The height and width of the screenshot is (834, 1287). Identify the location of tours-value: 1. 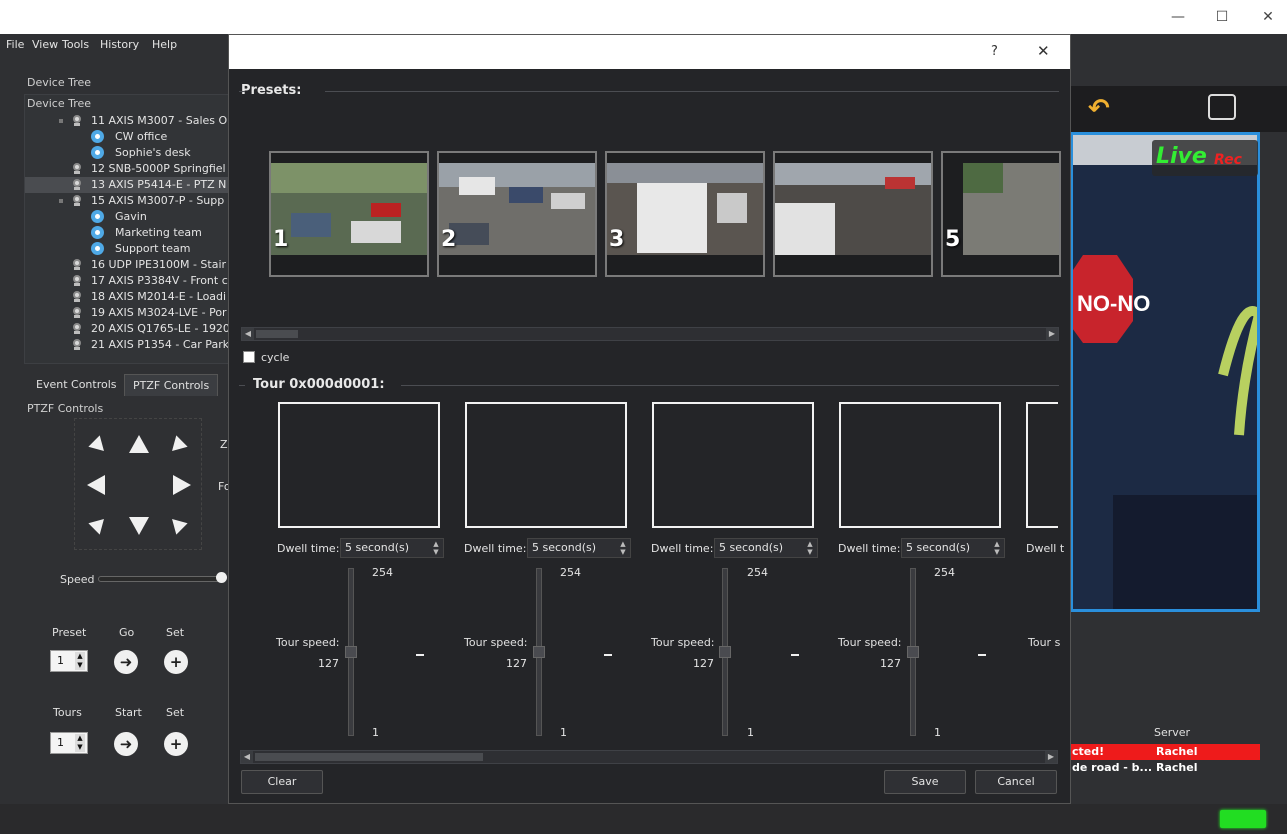
(60, 742).